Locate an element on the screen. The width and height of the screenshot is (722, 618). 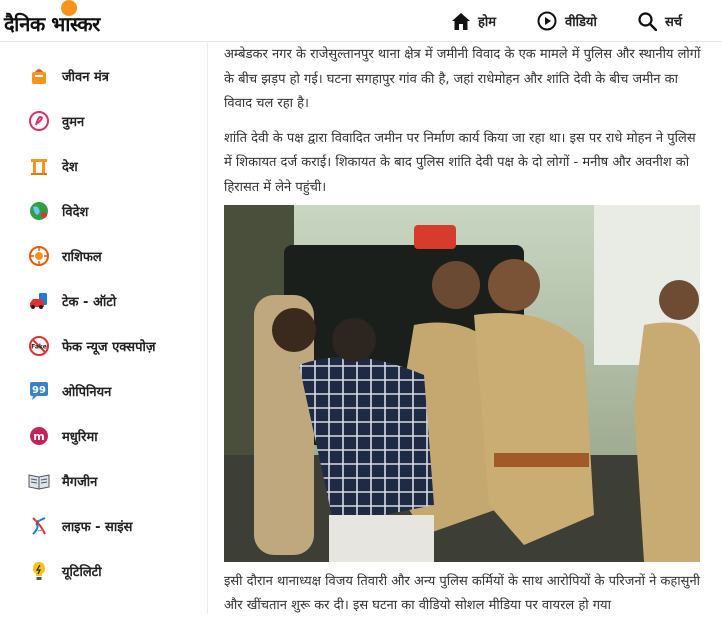
svg-text: 99 is located at coordinates (39, 390).